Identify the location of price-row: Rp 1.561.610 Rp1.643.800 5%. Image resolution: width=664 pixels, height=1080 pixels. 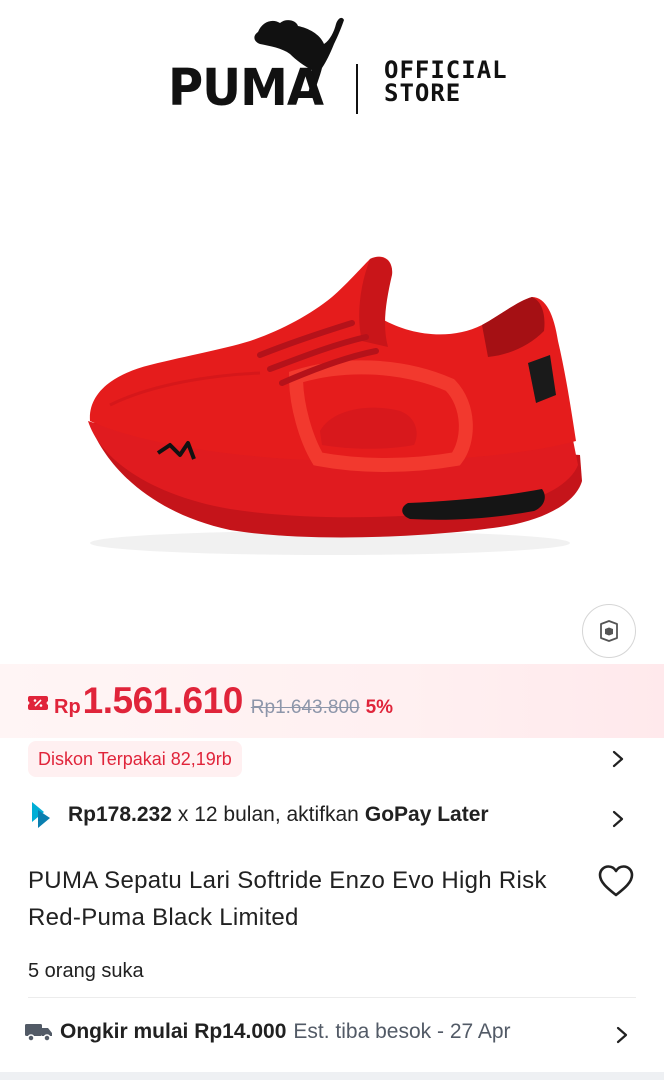
(210, 701).